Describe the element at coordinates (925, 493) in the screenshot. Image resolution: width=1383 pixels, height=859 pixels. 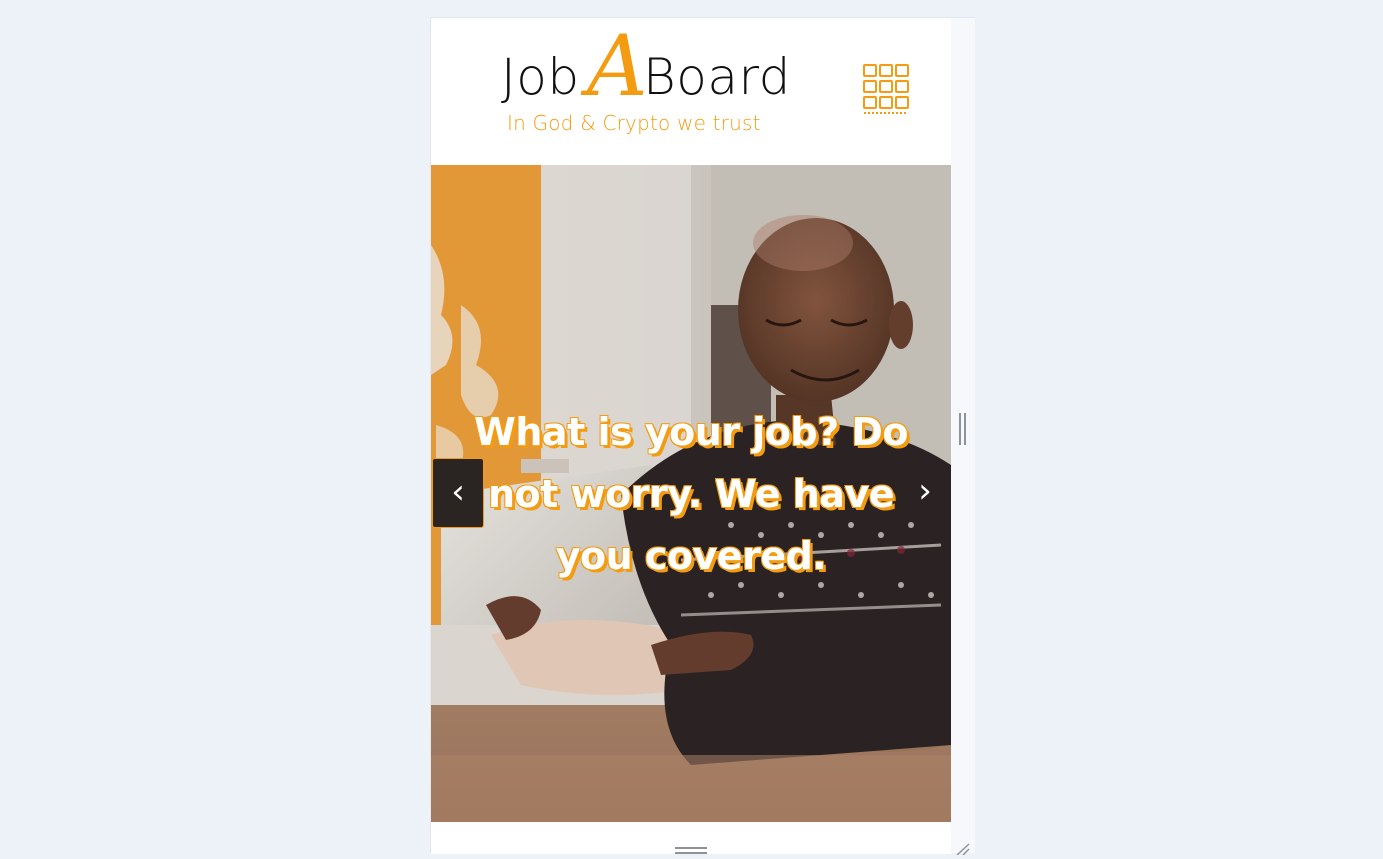
I see `slider-next-button: ›` at that location.